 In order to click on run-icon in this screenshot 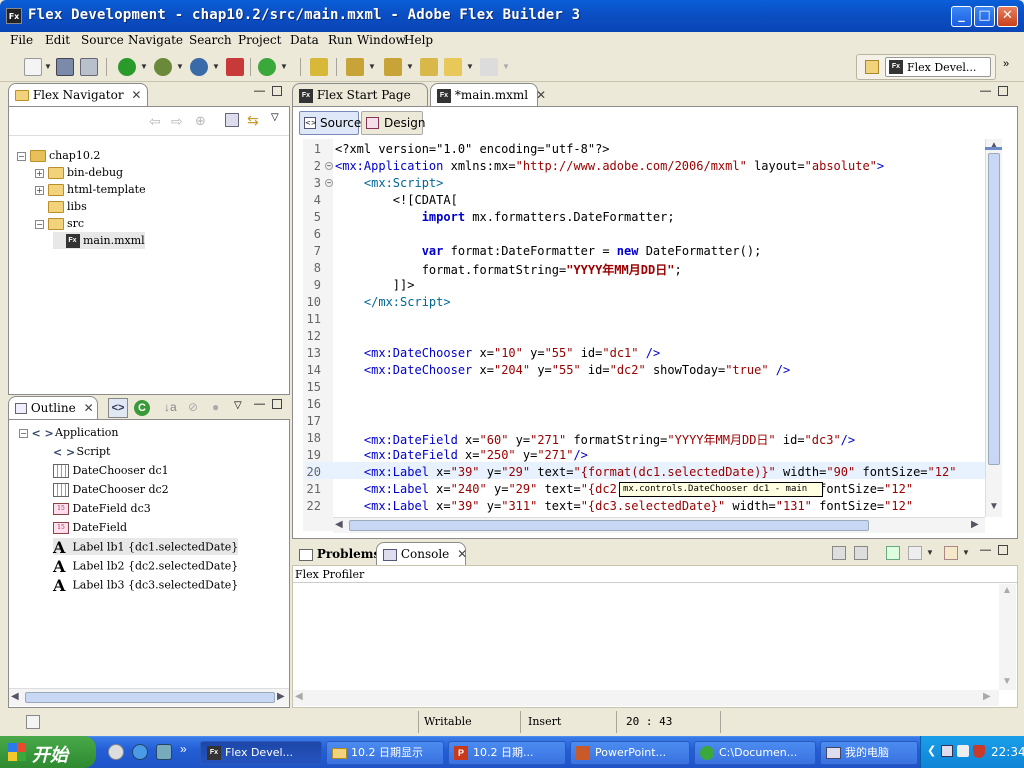, I will do `click(127, 67)`.